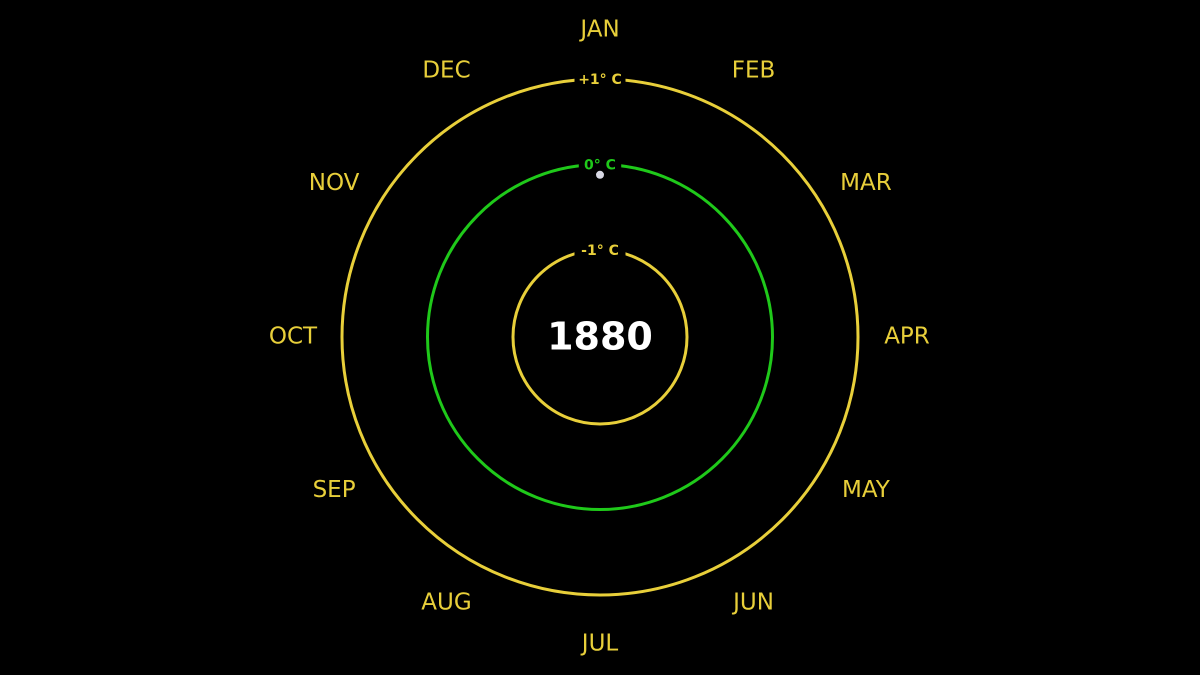  I want to click on data-points, so click(600, 174).